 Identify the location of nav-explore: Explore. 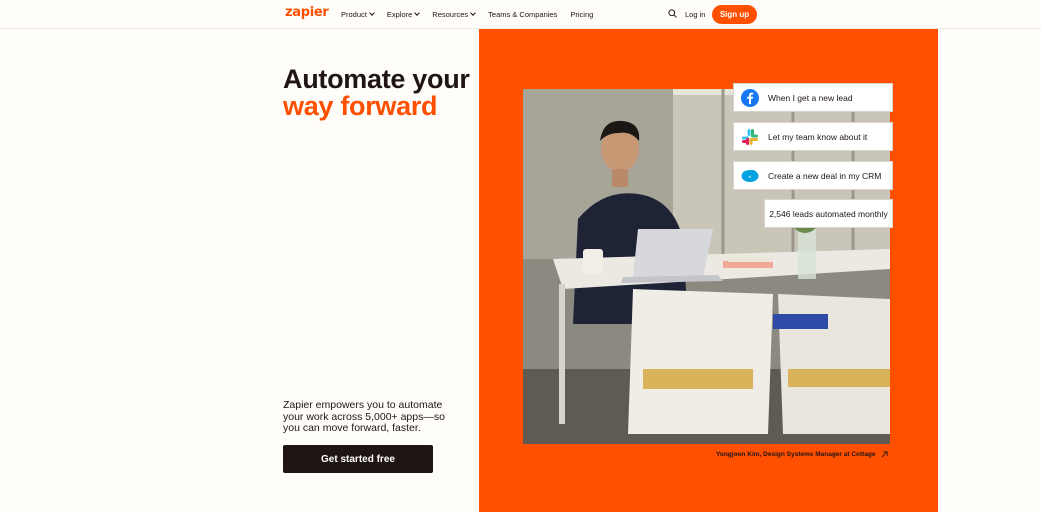
(403, 14).